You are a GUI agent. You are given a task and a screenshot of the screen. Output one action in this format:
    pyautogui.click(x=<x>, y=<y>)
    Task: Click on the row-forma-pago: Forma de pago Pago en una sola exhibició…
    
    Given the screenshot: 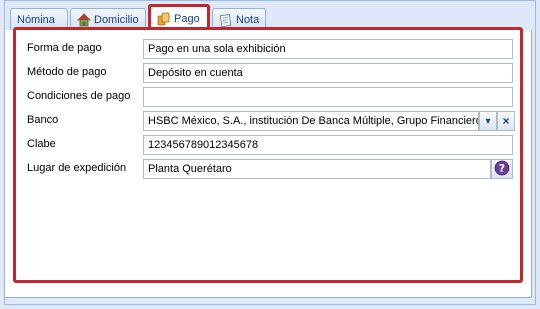 What is the action you would take?
    pyautogui.click(x=270, y=49)
    